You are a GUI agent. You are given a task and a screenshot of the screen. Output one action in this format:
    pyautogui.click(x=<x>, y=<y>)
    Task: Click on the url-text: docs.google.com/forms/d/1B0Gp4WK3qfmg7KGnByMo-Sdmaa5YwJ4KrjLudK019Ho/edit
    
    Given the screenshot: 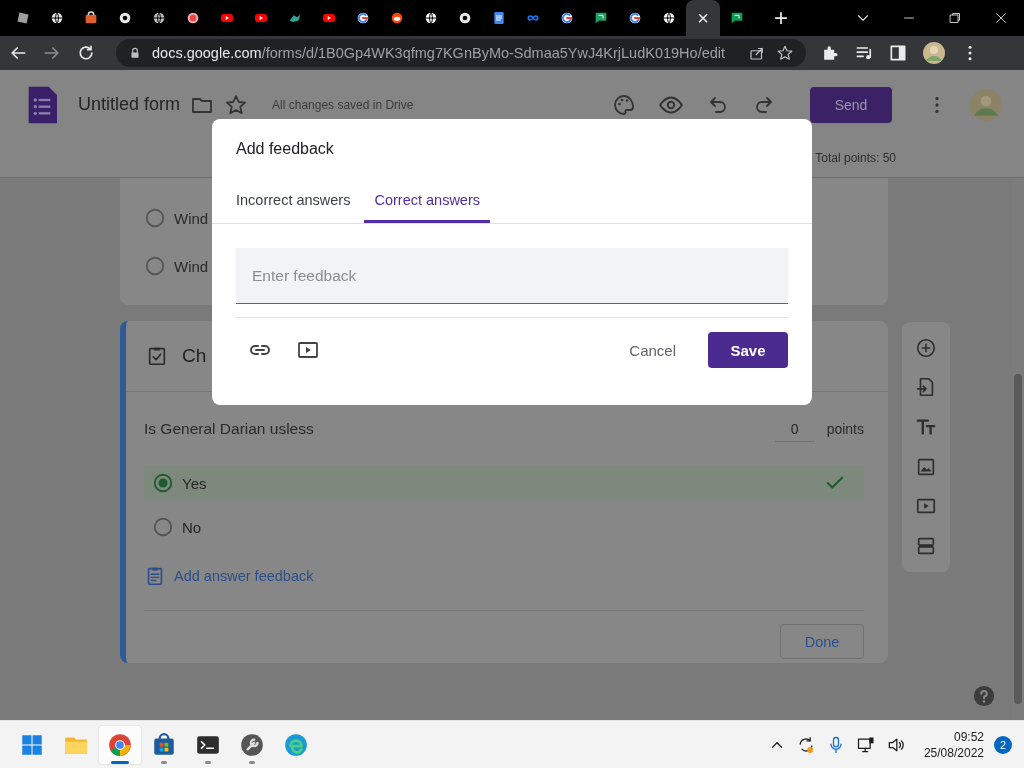 What is the action you would take?
    pyautogui.click(x=439, y=53)
    